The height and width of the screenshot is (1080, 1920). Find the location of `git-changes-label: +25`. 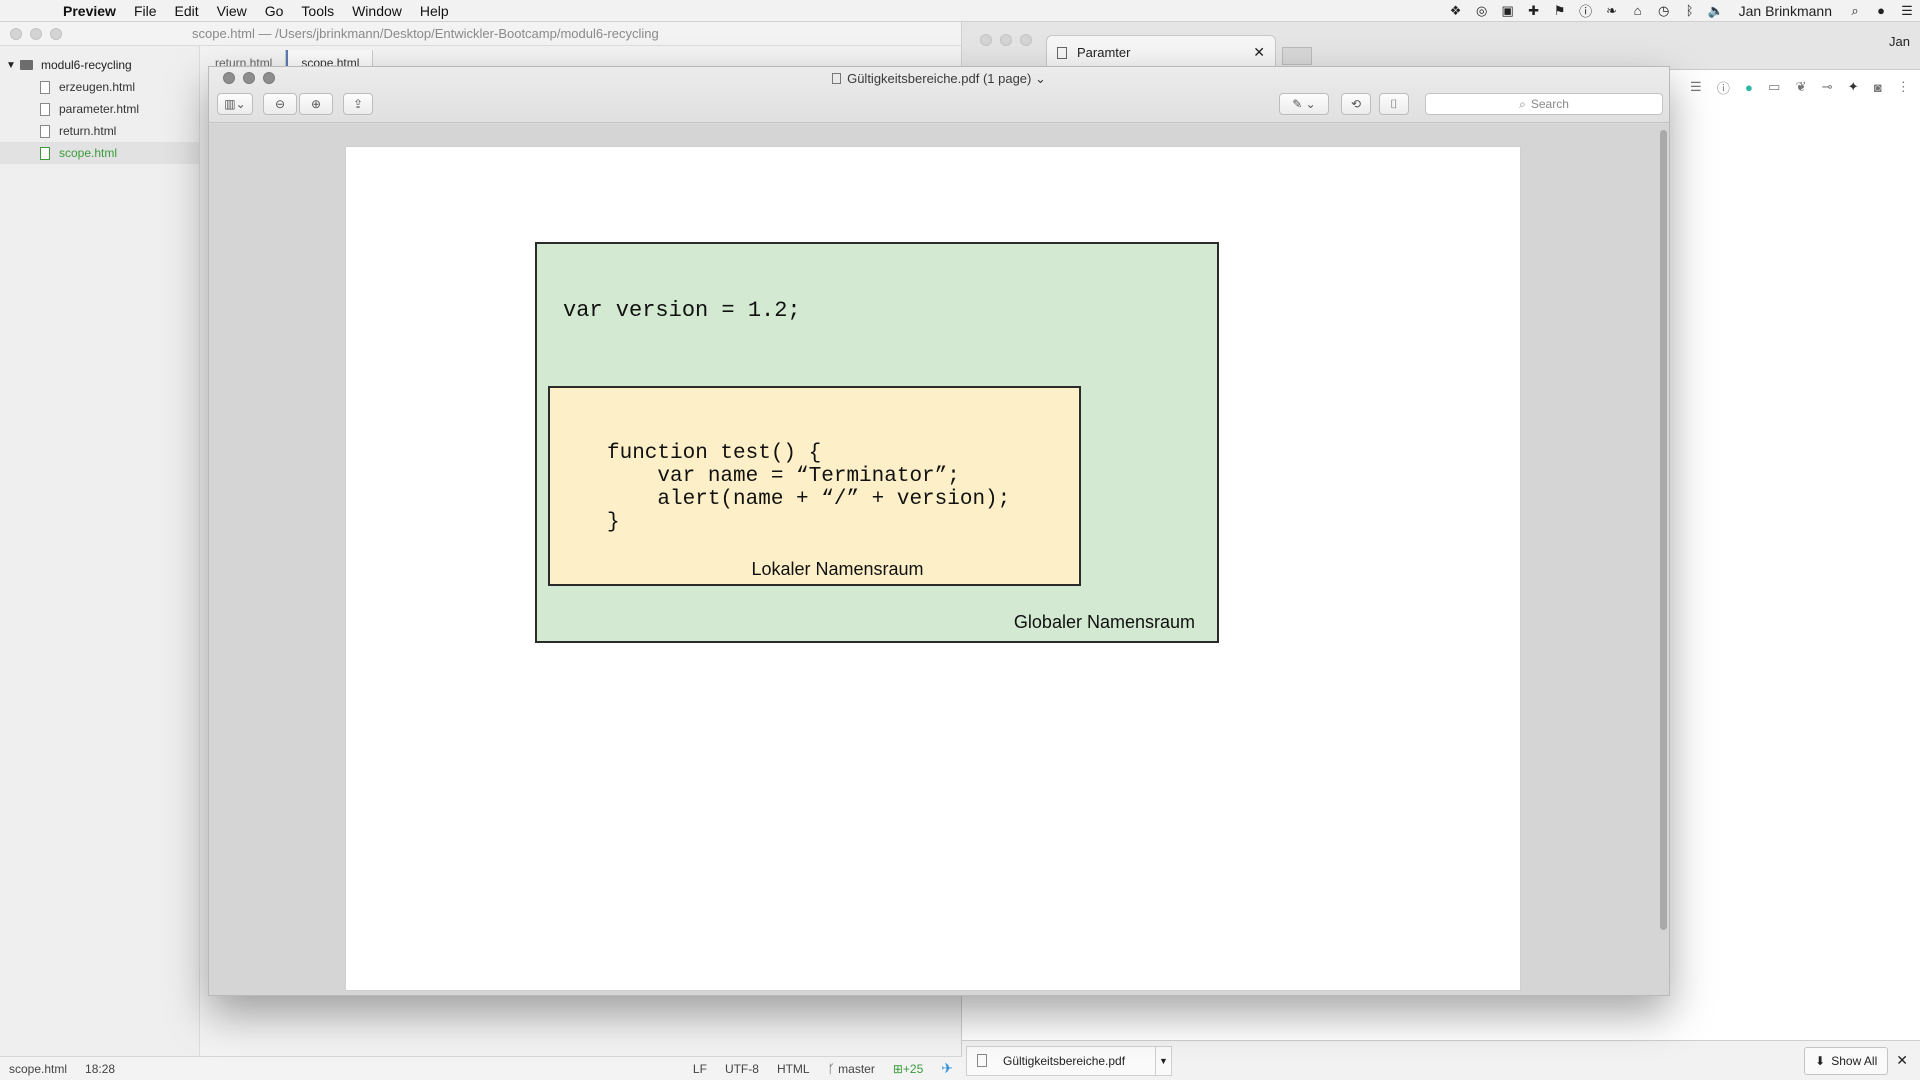

git-changes-label: +25 is located at coordinates (913, 1068).